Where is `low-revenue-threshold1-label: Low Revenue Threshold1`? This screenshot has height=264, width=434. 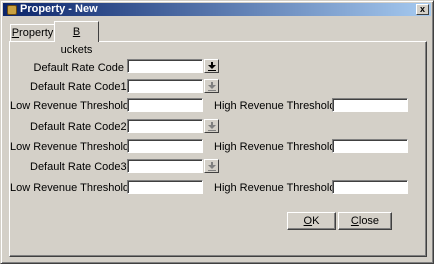
low-revenue-threshold1-label: Low Revenue Threshold1 is located at coordinates (73, 106).